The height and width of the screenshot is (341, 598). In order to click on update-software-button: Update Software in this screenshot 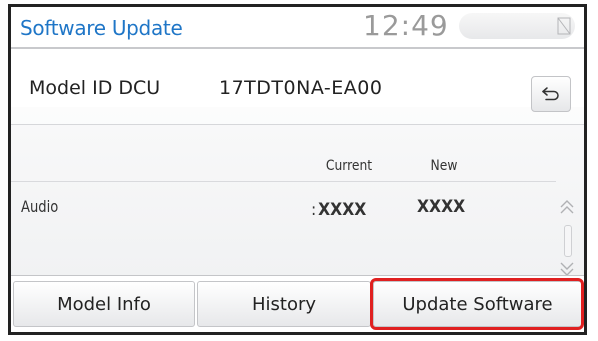, I will do `click(477, 304)`.